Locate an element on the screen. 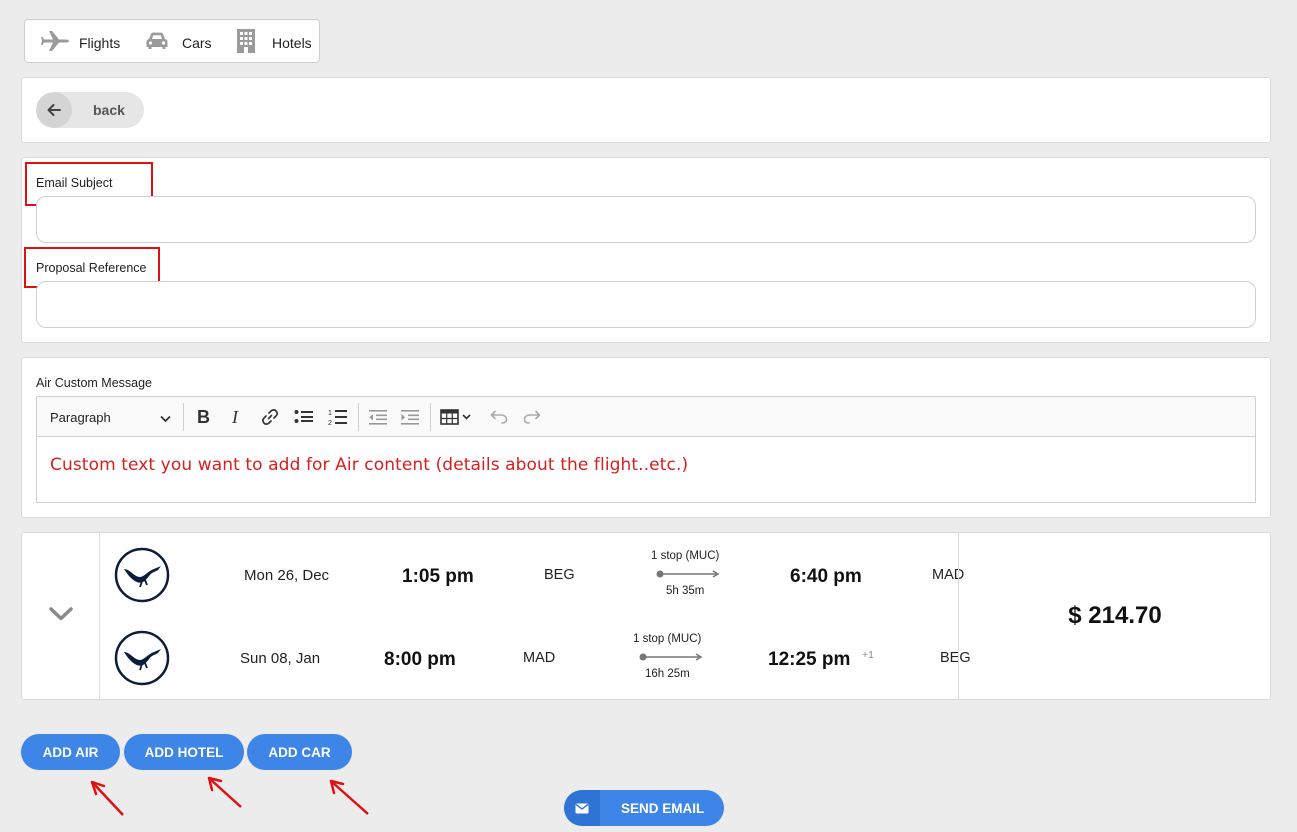 This screenshot has height=832, width=1297. svg-text: 1 is located at coordinates (330, 413).